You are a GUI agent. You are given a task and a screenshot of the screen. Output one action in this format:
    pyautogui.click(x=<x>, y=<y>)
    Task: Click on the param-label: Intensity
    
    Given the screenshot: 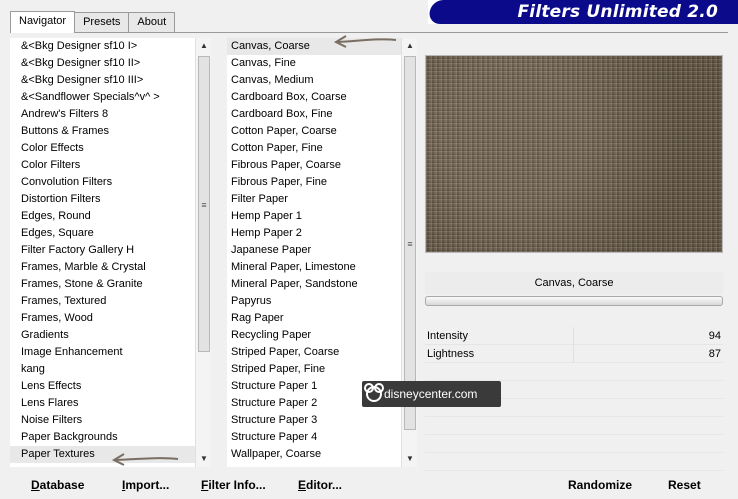 What is the action you would take?
    pyautogui.click(x=447, y=336)
    